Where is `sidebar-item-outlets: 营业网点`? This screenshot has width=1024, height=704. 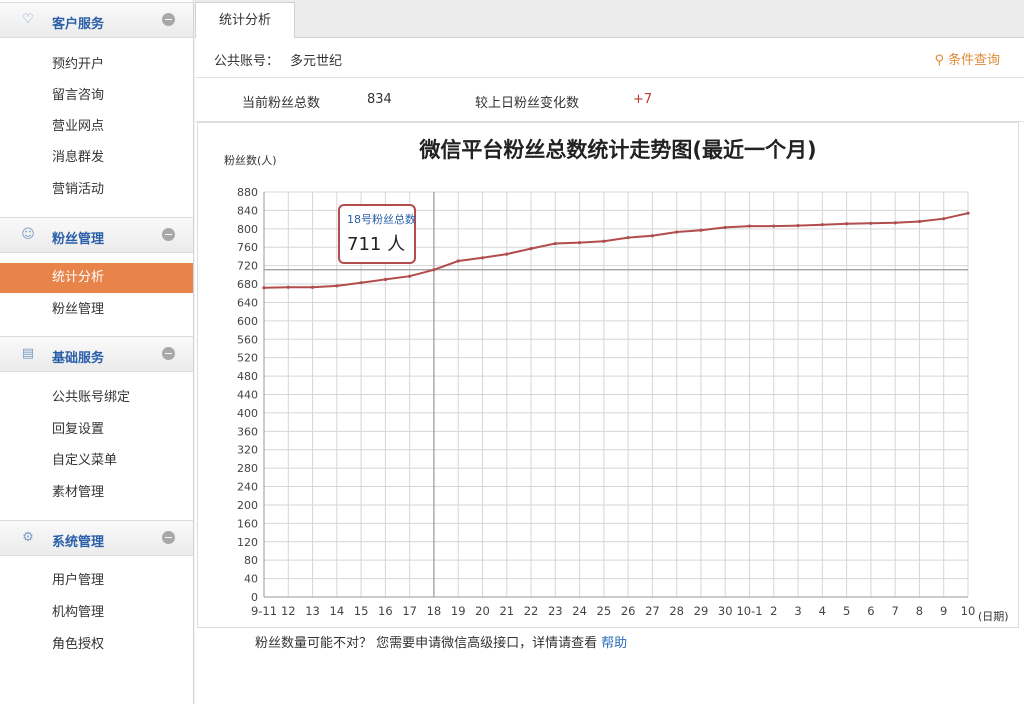 sidebar-item-outlets: 营业网点 is located at coordinates (96, 127).